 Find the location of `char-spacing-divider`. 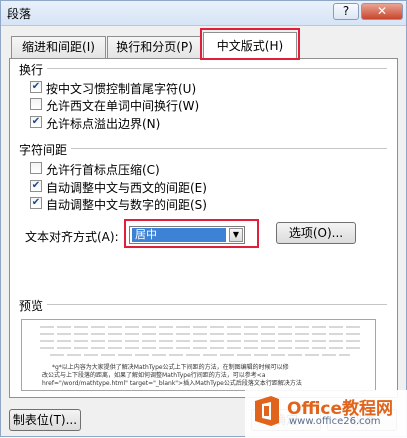

char-spacing-divider is located at coordinates (229, 148).